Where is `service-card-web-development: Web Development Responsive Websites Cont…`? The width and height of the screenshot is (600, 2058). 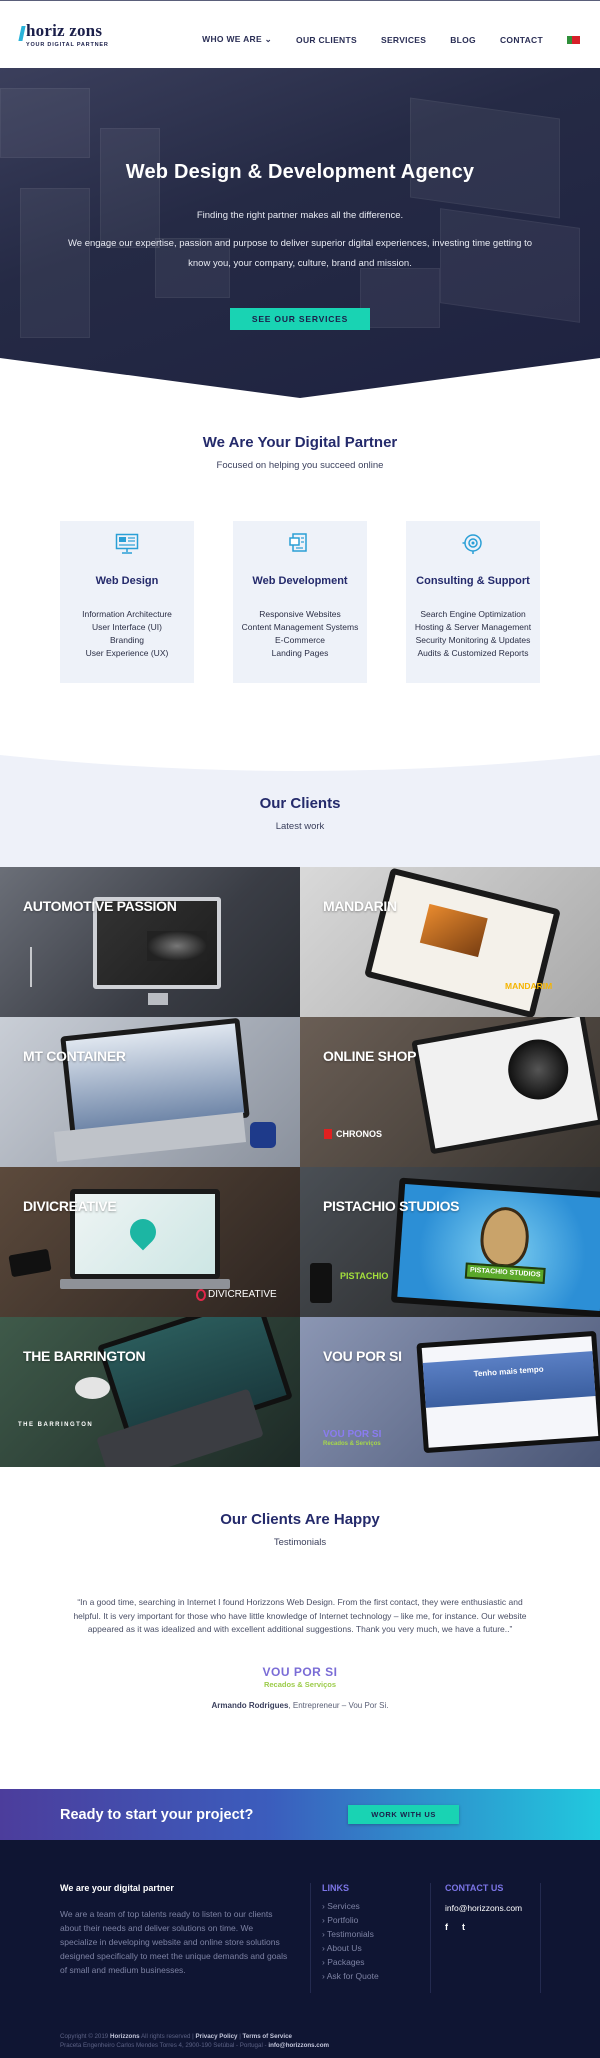 service-card-web-development: Web Development Responsive Websites Cont… is located at coordinates (300, 602).